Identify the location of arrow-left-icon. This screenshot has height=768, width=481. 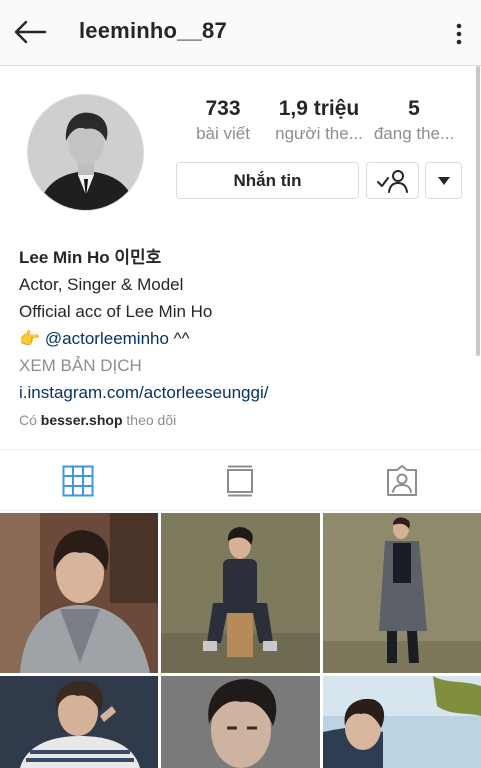
(30, 32).